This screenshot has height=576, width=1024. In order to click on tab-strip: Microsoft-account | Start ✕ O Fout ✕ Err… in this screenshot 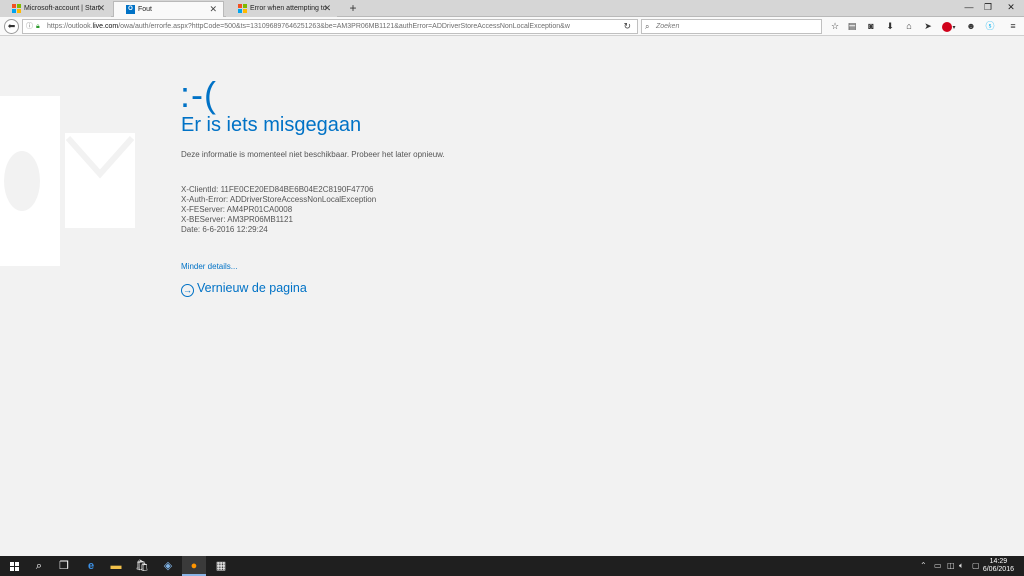, I will do `click(512, 8)`.